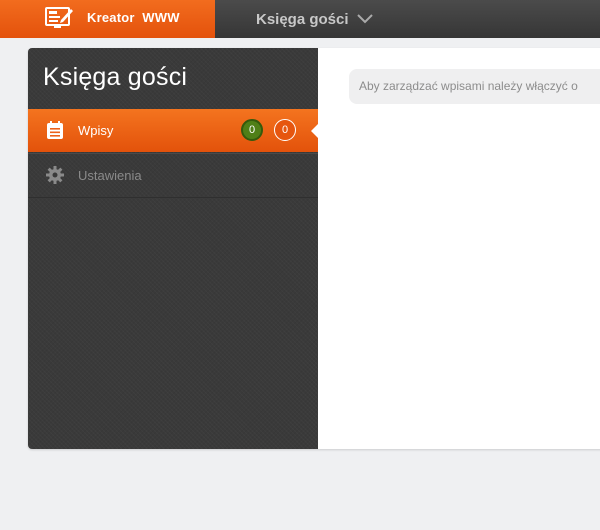 This screenshot has height=530, width=600. Describe the element at coordinates (133, 17) in the screenshot. I see `brand-title: Kreator WWW` at that location.